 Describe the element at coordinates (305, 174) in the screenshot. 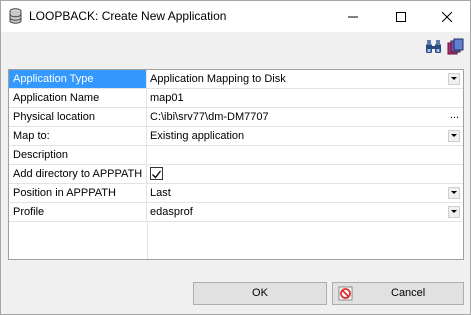

I see `add-directory-cell` at that location.